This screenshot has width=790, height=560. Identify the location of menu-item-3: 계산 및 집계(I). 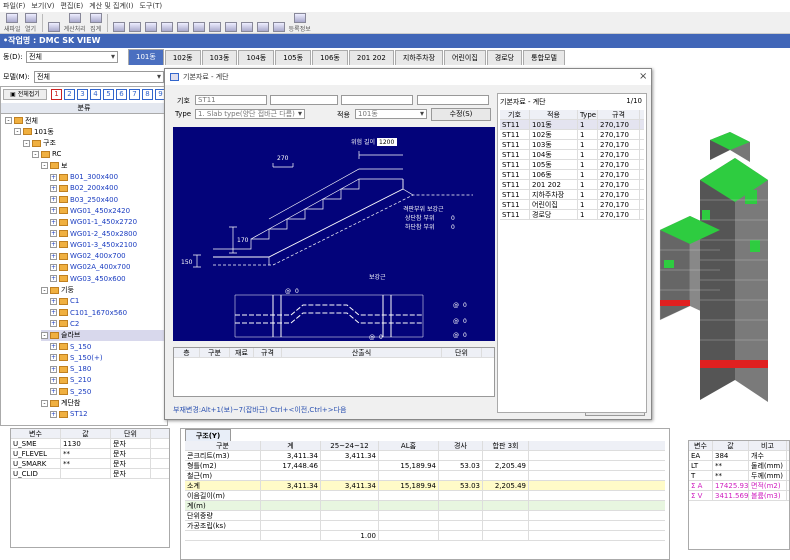
(111, 6).